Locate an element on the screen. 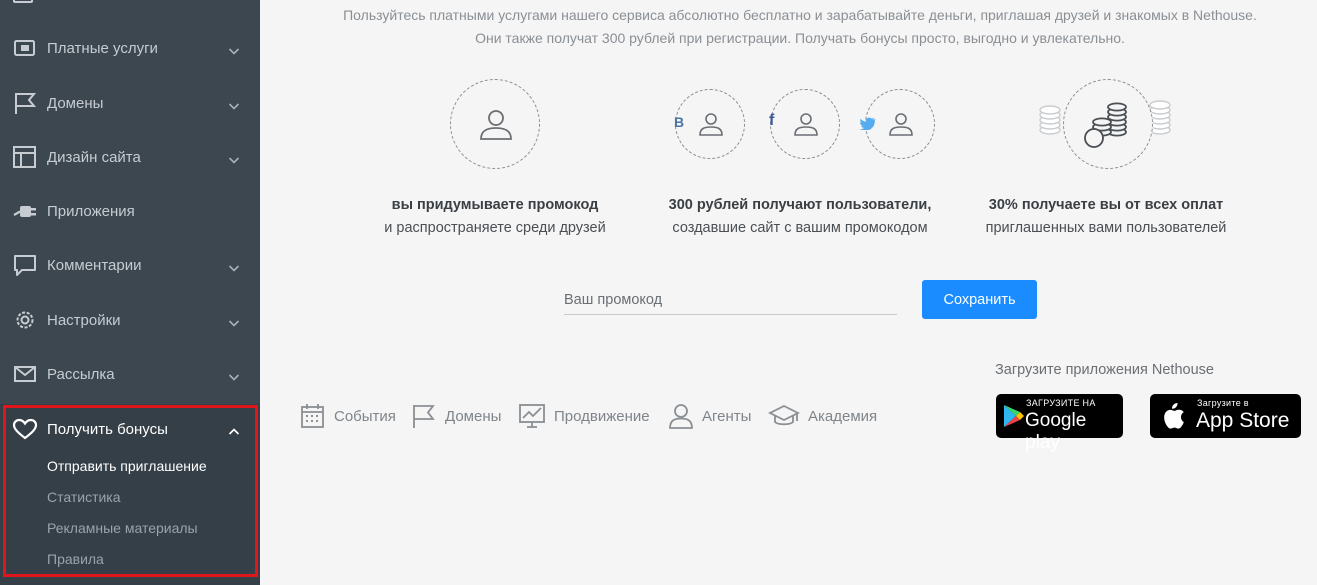 Image resolution: width=1317 pixels, height=585 pixels. google-play-button: ЗАГРУЗИТЕ НА Google play is located at coordinates (1059, 423).